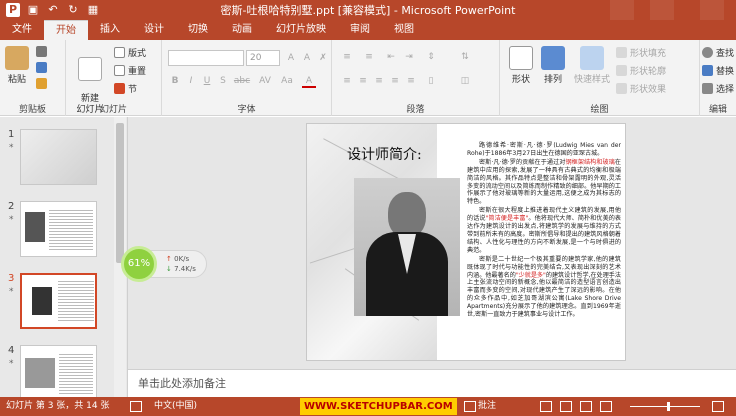  What do you see at coordinates (566, 406) in the screenshot?
I see `slide-sorter-icon` at bounding box center [566, 406].